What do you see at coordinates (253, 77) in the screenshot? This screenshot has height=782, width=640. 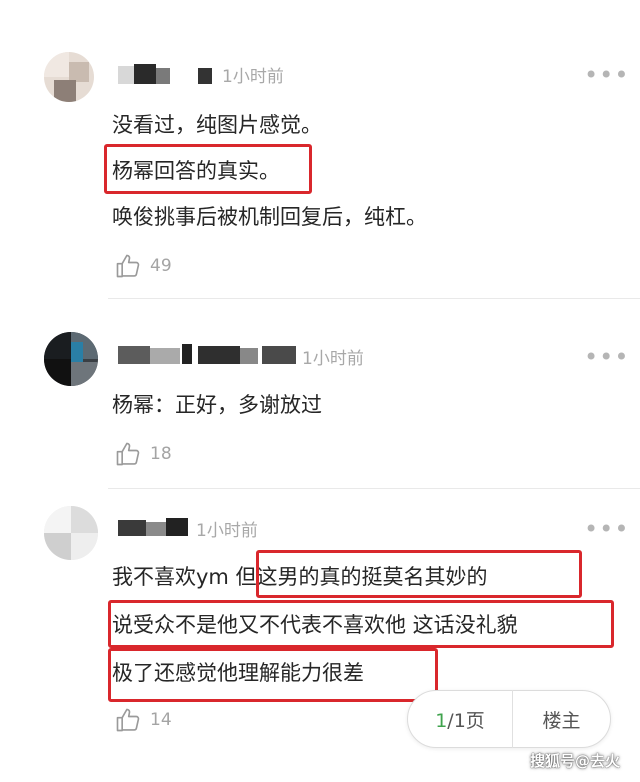 I see `comment-time-1: 1小时前` at bounding box center [253, 77].